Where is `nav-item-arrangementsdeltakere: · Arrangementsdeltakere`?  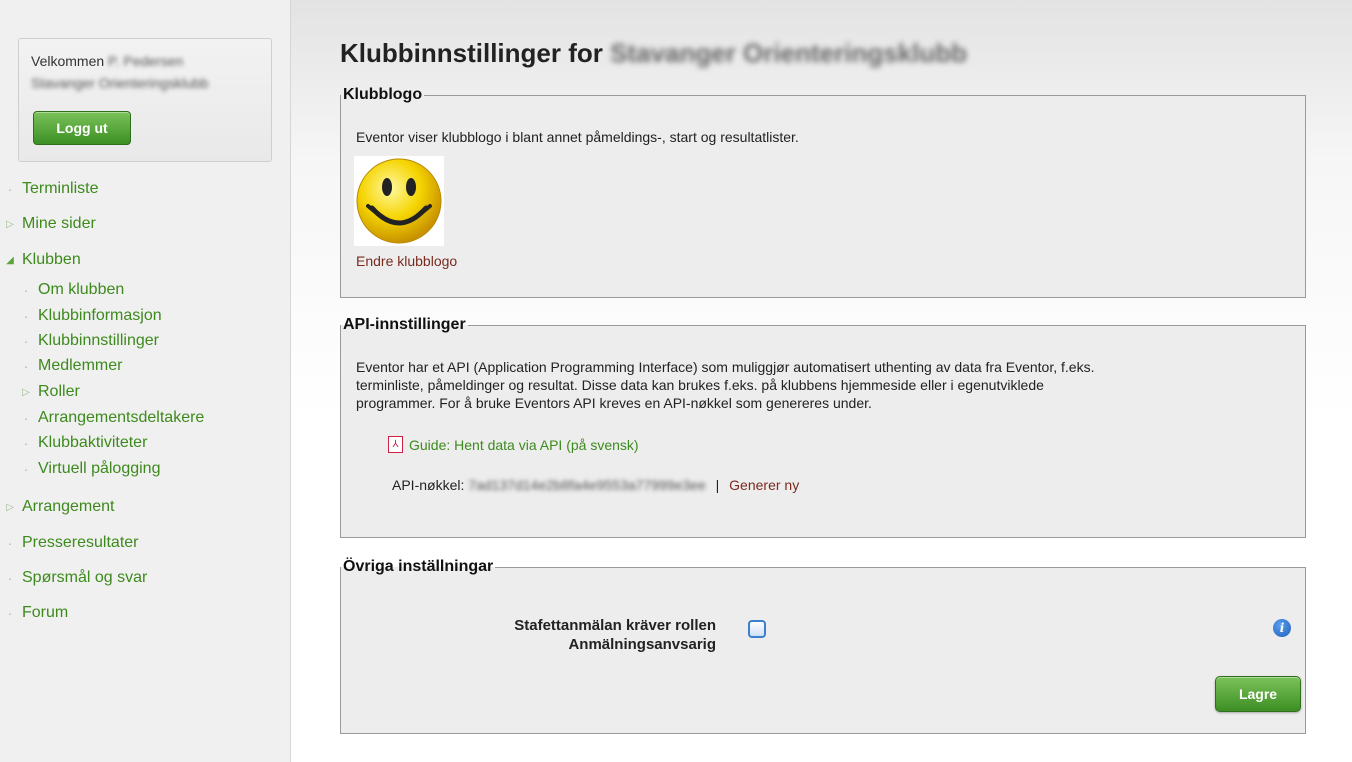 nav-item-arrangementsdeltakere: · Arrangementsdeltakere is located at coordinates (112, 418).